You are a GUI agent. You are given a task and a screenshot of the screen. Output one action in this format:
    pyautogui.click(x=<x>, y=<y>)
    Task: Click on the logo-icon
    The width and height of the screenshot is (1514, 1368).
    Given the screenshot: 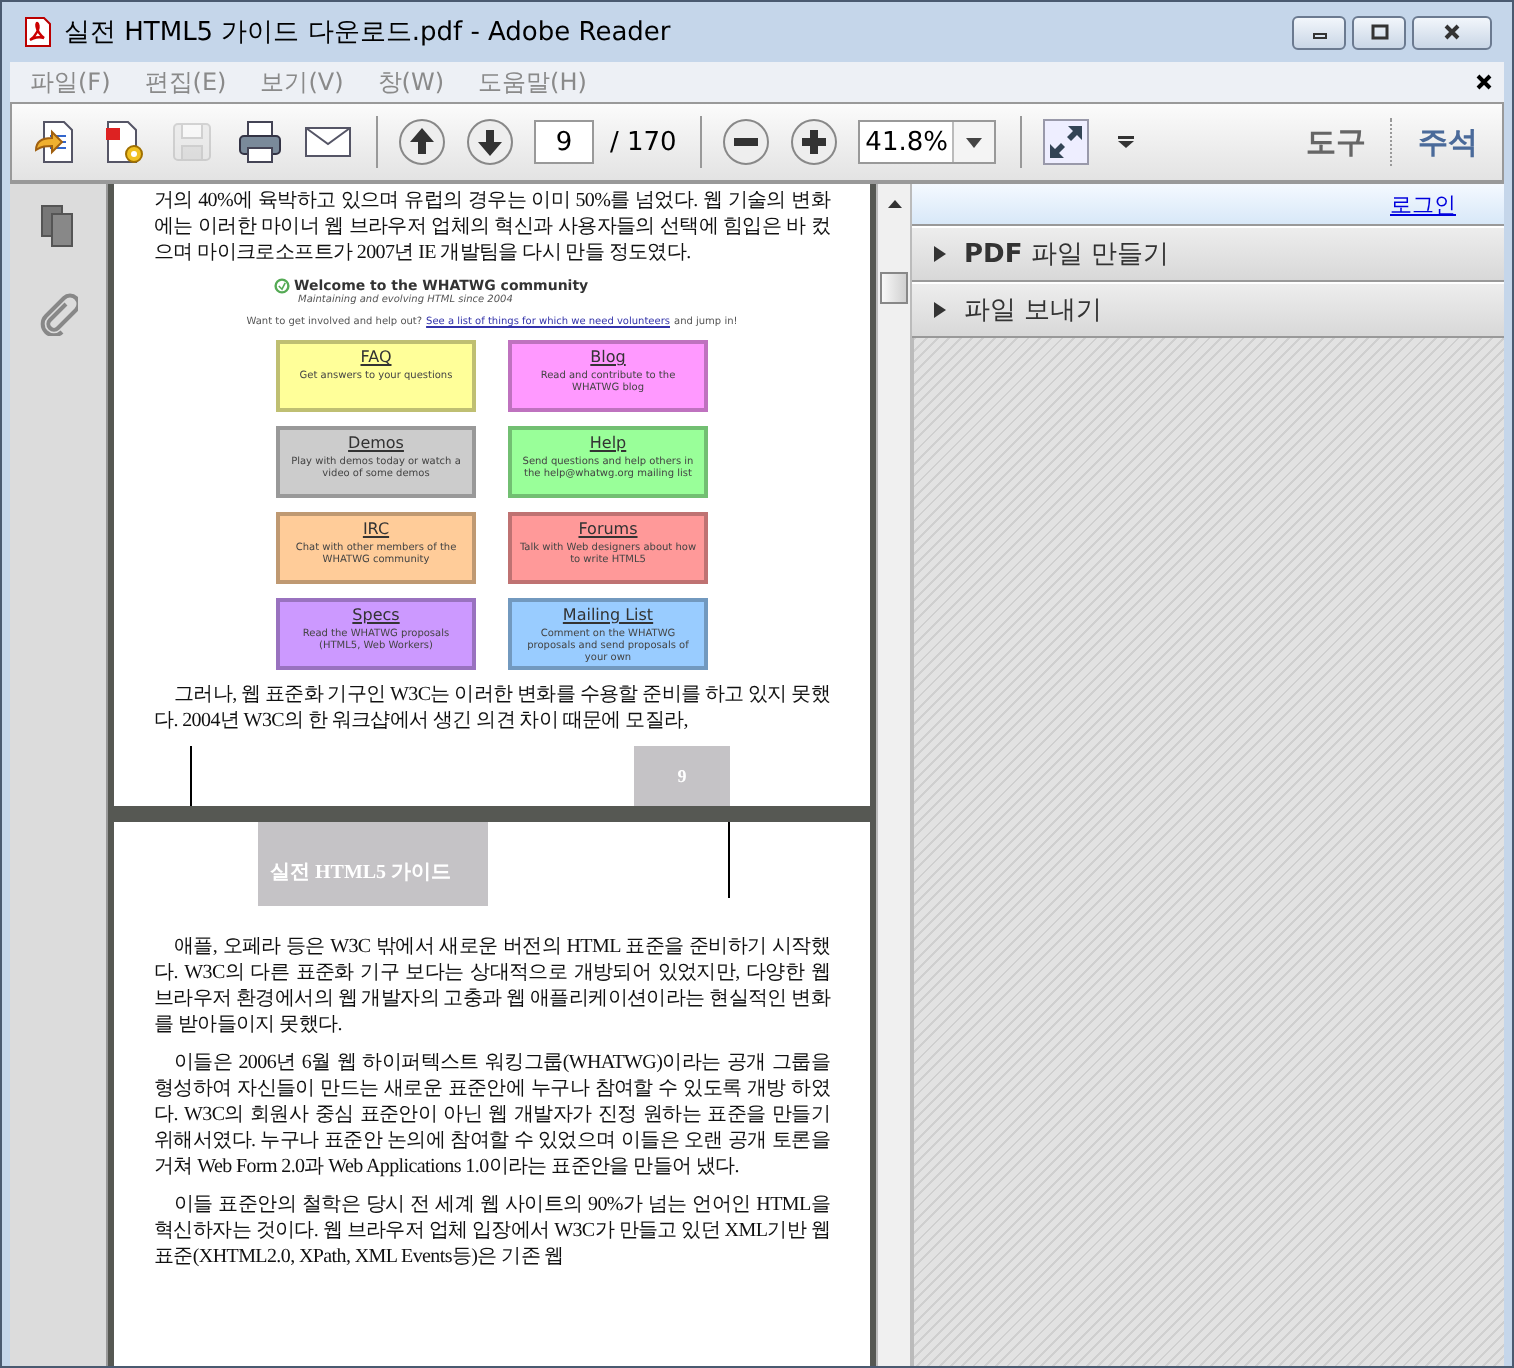 What is the action you would take?
    pyautogui.click(x=282, y=286)
    